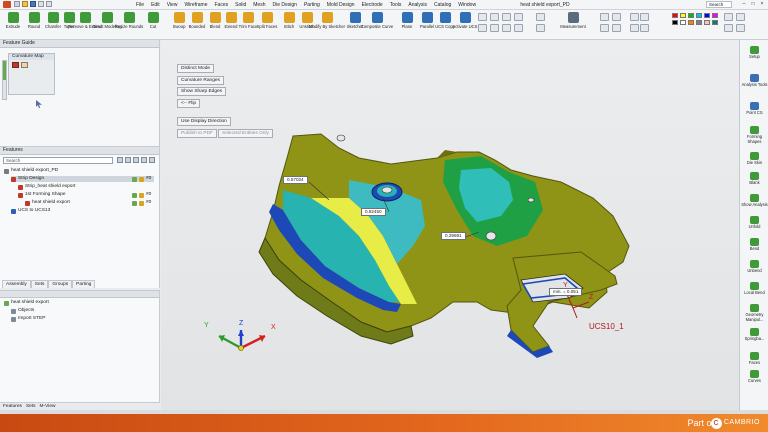 The image size is (768, 432). Describe the element at coordinates (407, 20) in the screenshot. I see `ribbon-plane-button: Plane` at that location.